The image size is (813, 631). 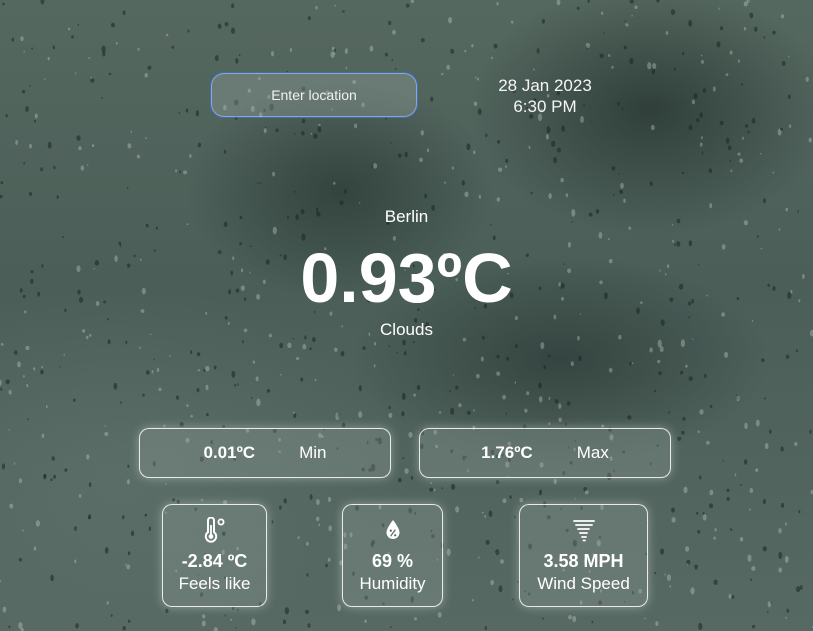 I want to click on current-date: 28 Jan 2023, so click(x=545, y=85).